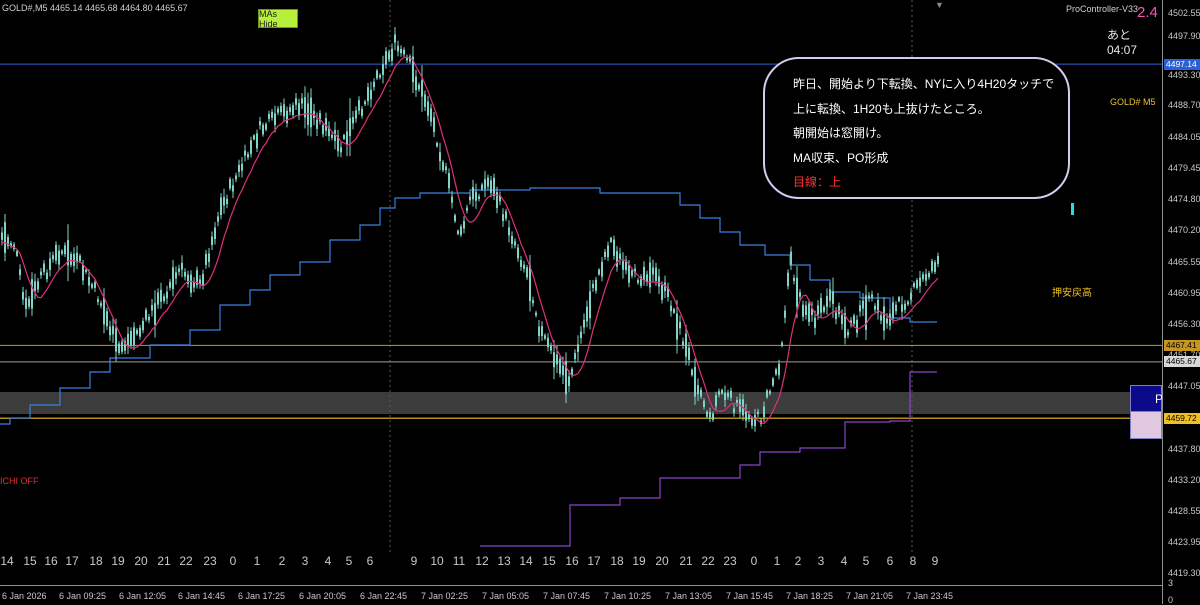  What do you see at coordinates (1184, 511) in the screenshot?
I see `price-tick-label: 4428.55` at bounding box center [1184, 511].